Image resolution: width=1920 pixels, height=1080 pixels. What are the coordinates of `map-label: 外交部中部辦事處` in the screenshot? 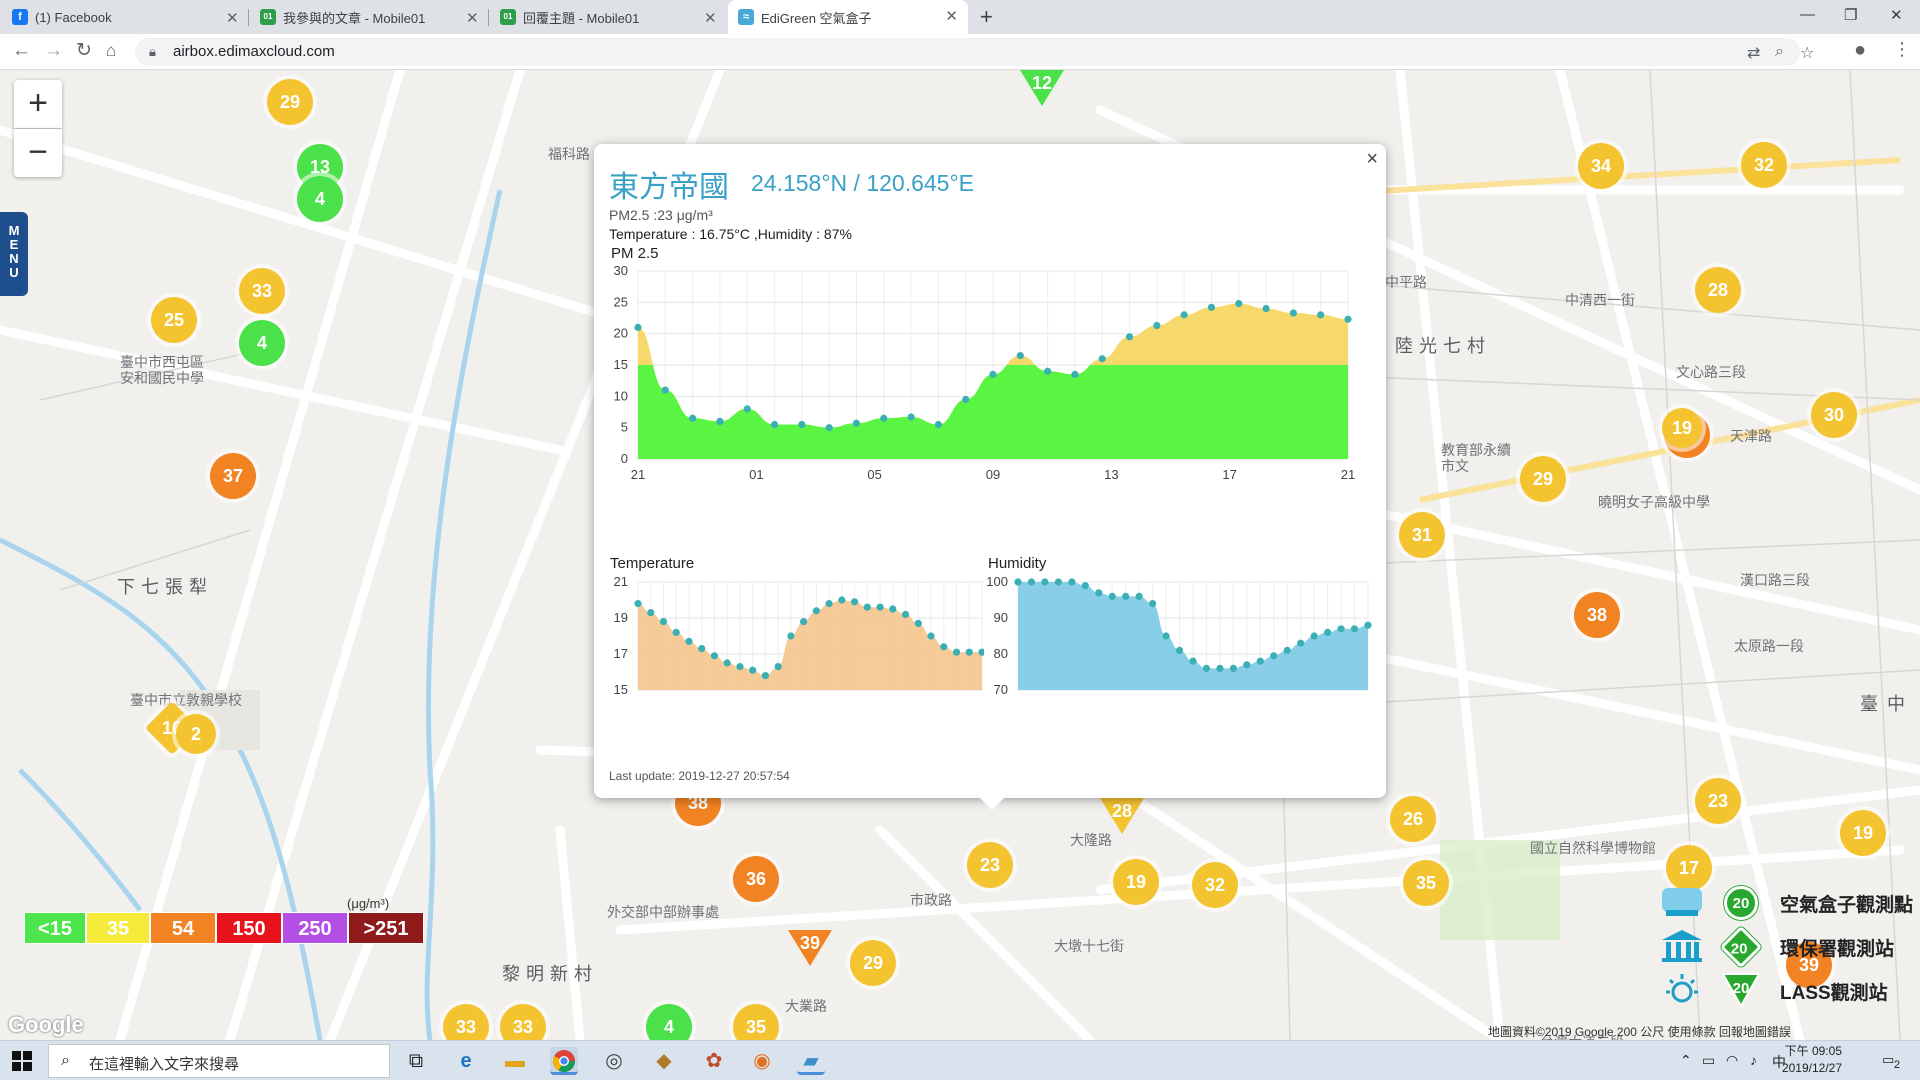 It's located at (663, 912).